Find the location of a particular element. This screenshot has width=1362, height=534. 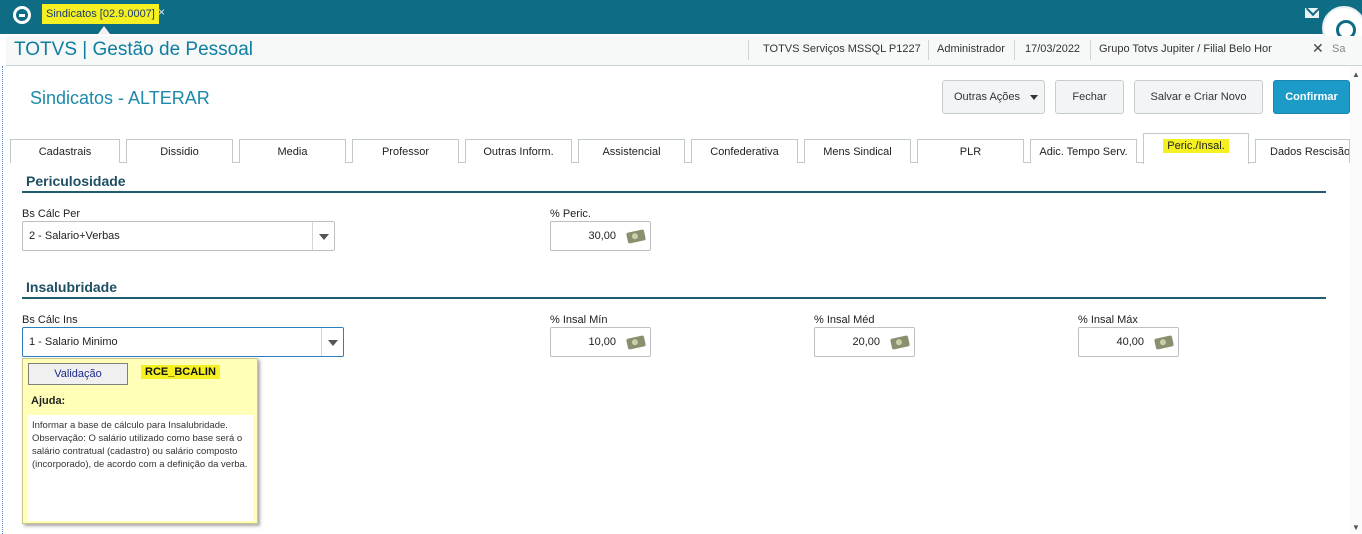

tab-confederativa: Confederativa is located at coordinates (744, 151).